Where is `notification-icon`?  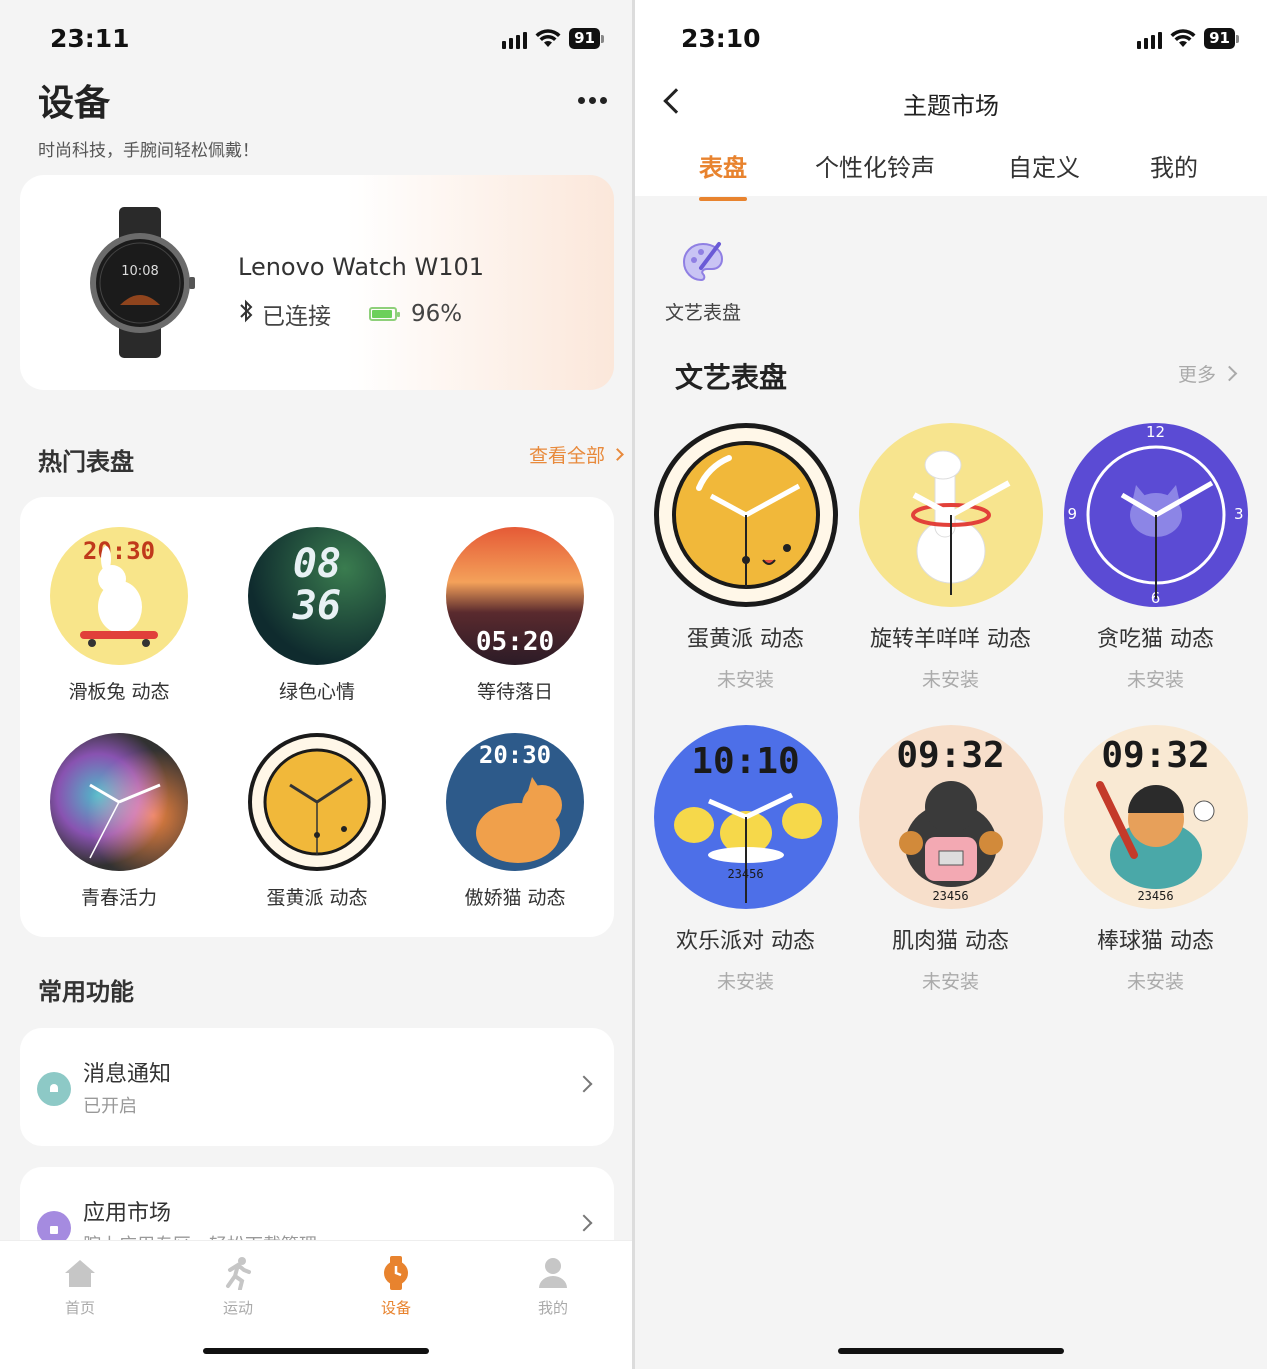 notification-icon is located at coordinates (54, 1089).